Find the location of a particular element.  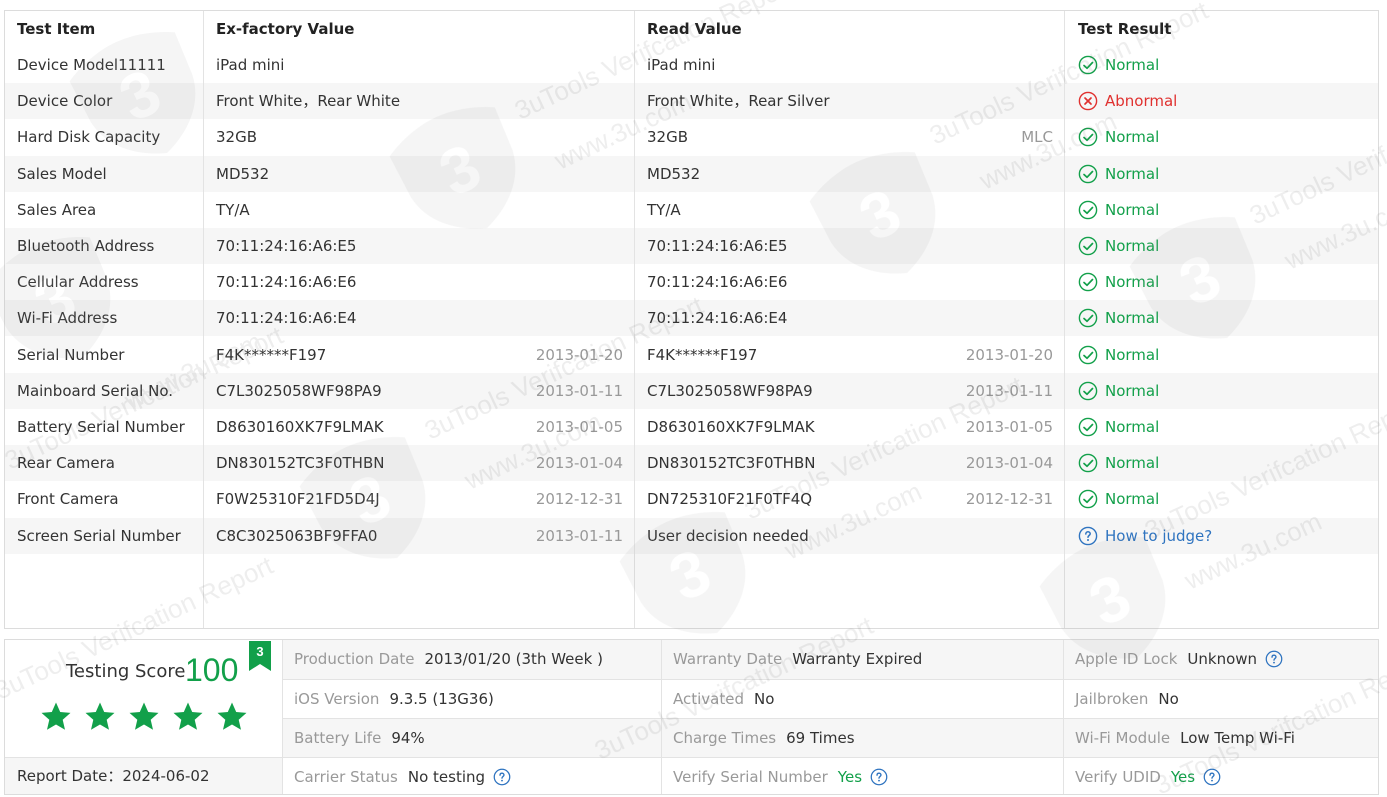

table-row: Sales Area TY/A TY/A Normal is located at coordinates (691, 210).